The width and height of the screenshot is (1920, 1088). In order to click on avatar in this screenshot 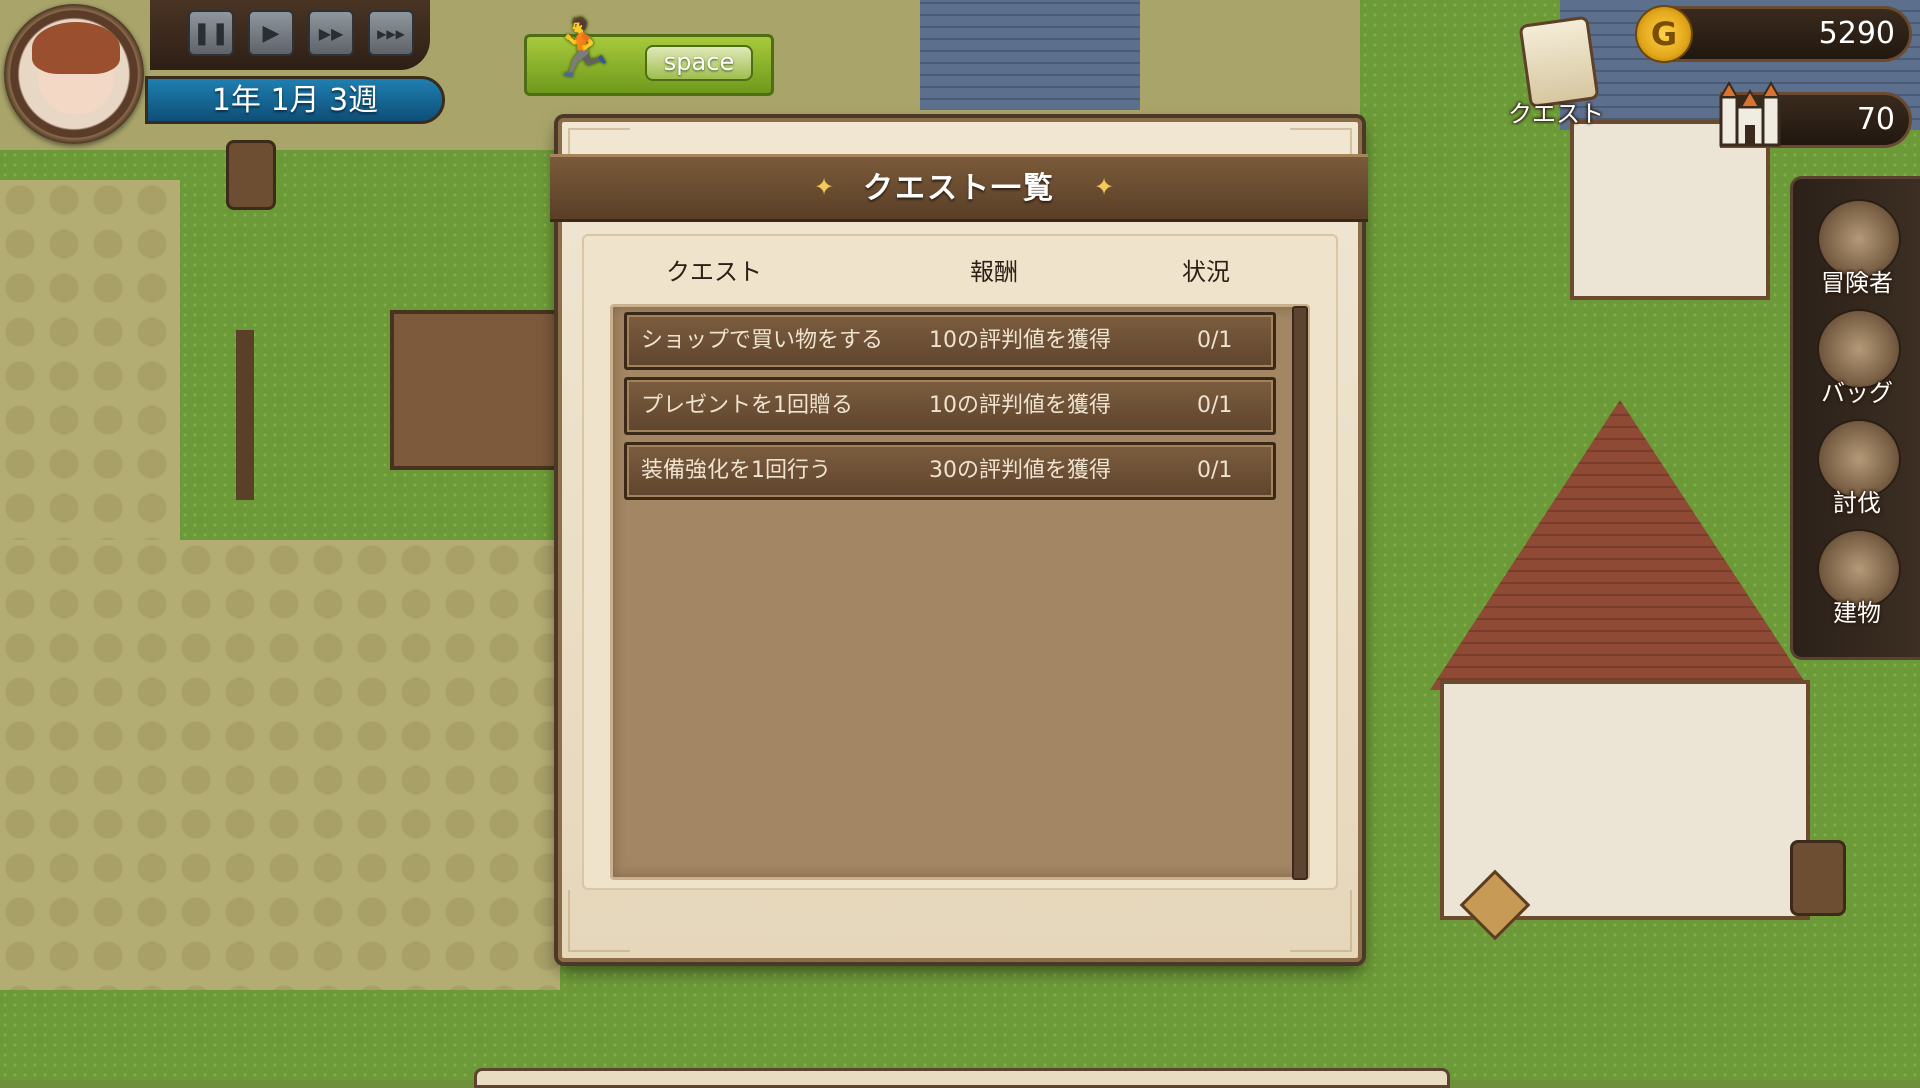, I will do `click(74, 74)`.